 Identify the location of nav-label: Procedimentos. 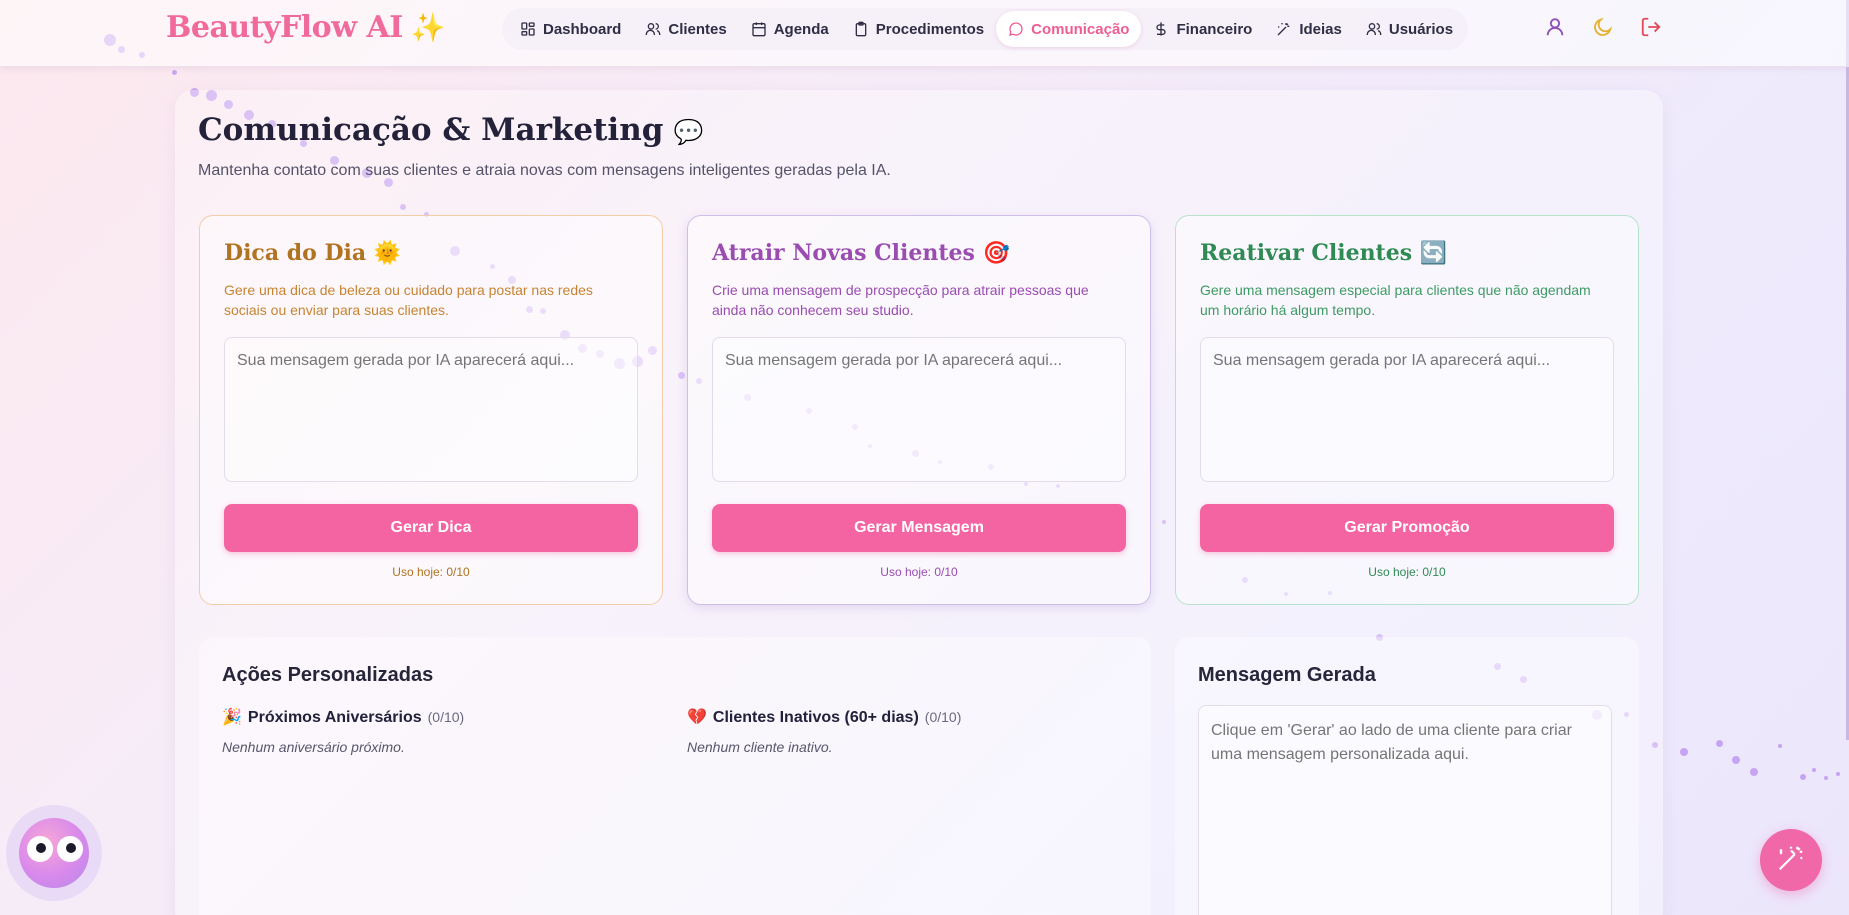
(930, 29).